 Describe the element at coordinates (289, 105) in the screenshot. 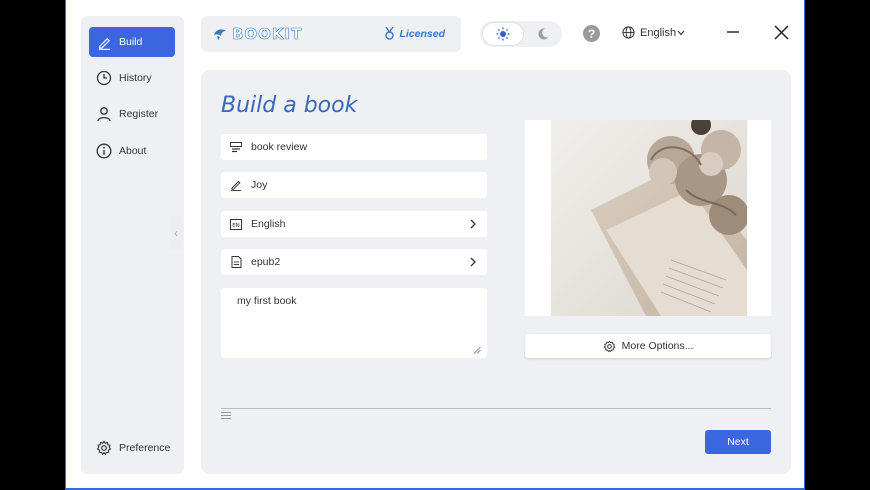

I see `page-title: Build a book` at that location.